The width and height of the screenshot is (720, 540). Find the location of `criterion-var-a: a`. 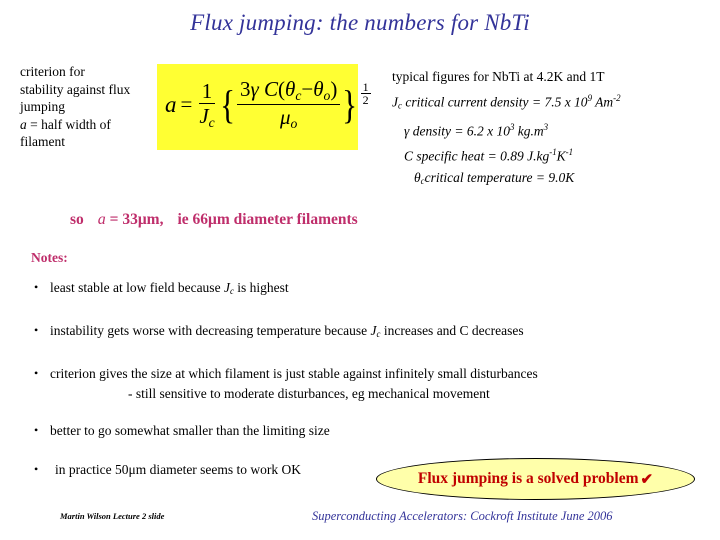

criterion-var-a: a is located at coordinates (23, 124).